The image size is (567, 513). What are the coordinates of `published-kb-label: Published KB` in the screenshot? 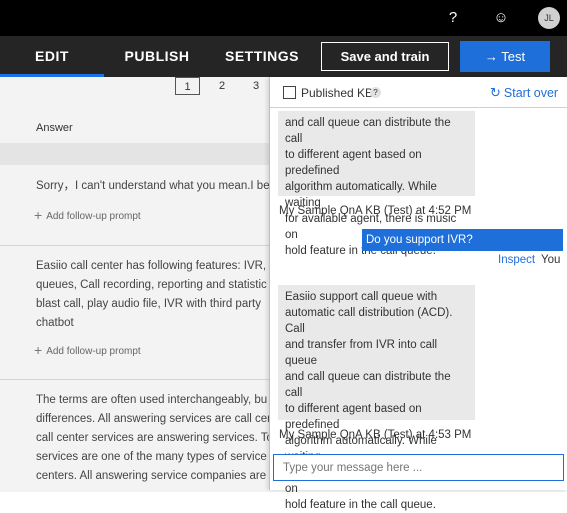 It's located at (337, 93).